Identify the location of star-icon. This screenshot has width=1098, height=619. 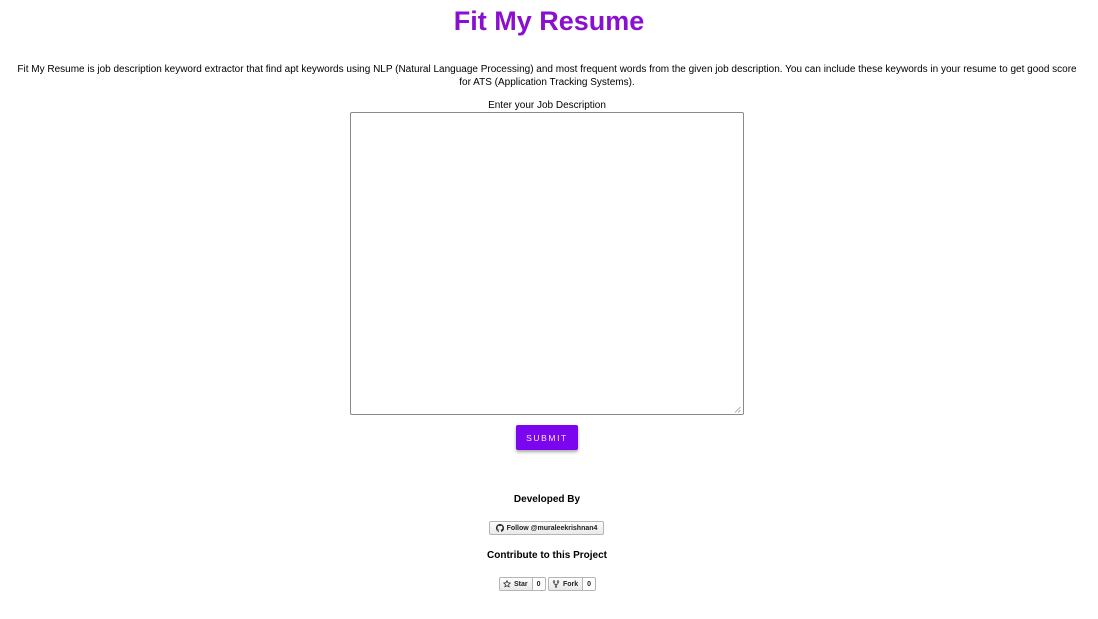
(507, 584).